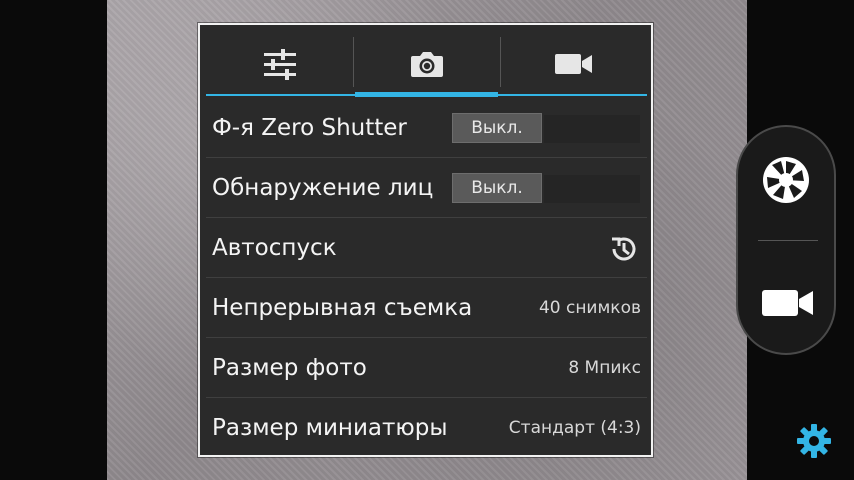  What do you see at coordinates (426, 128) in the screenshot?
I see `setting-zero-shutter: Ф-я Zero Shutter Выкл.` at bounding box center [426, 128].